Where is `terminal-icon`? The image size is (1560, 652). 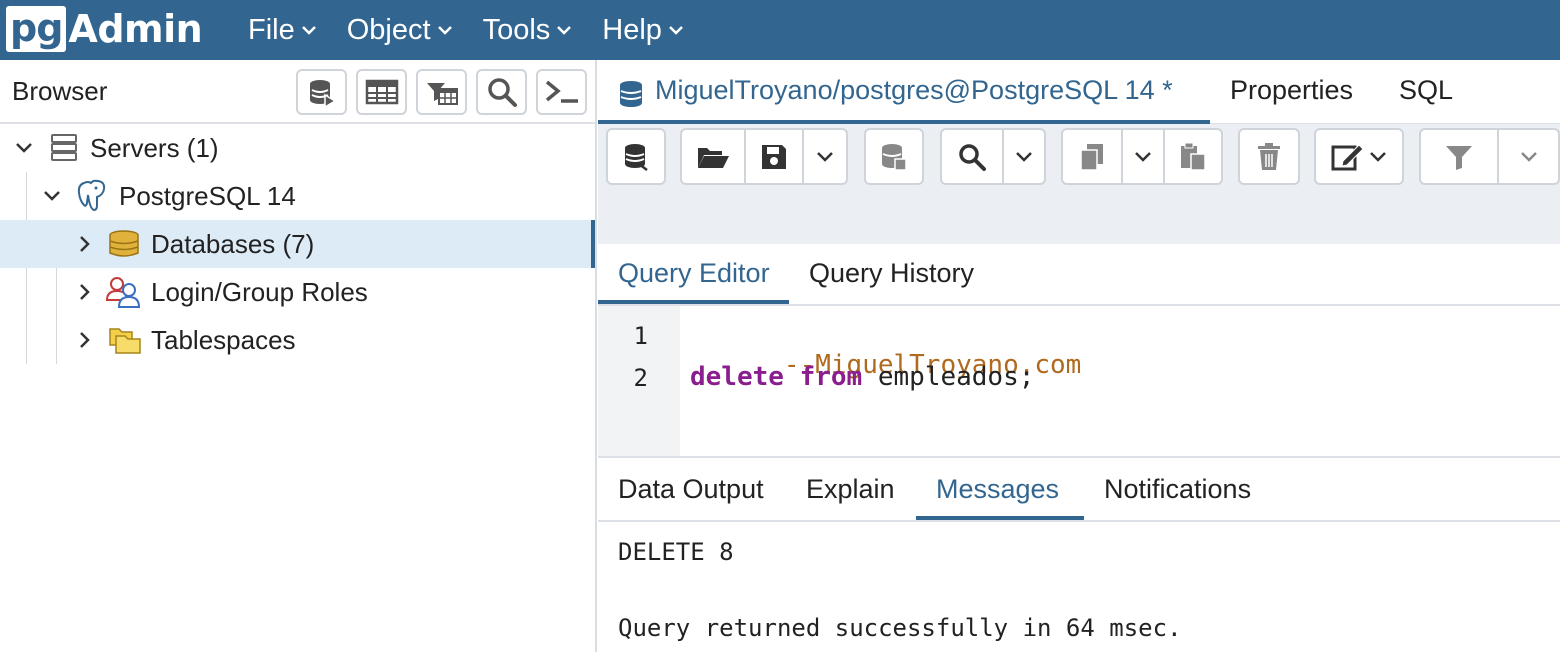 terminal-icon is located at coordinates (561, 91).